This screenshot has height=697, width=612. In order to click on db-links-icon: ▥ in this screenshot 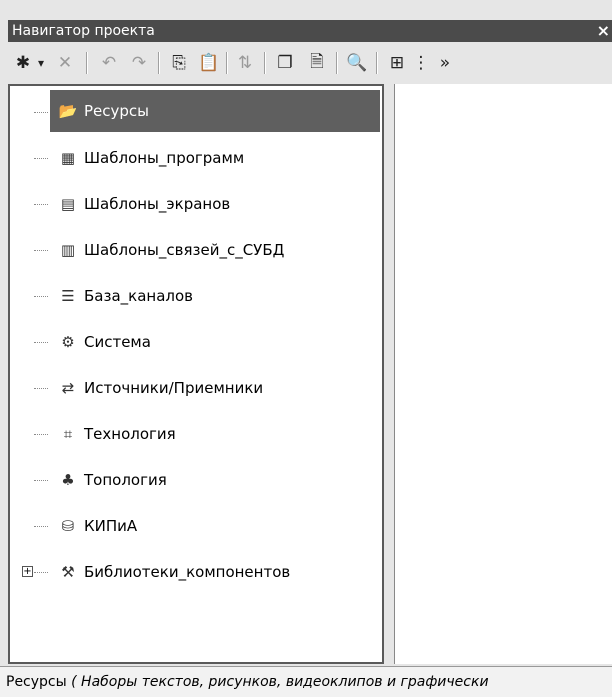, I will do `click(68, 250)`.